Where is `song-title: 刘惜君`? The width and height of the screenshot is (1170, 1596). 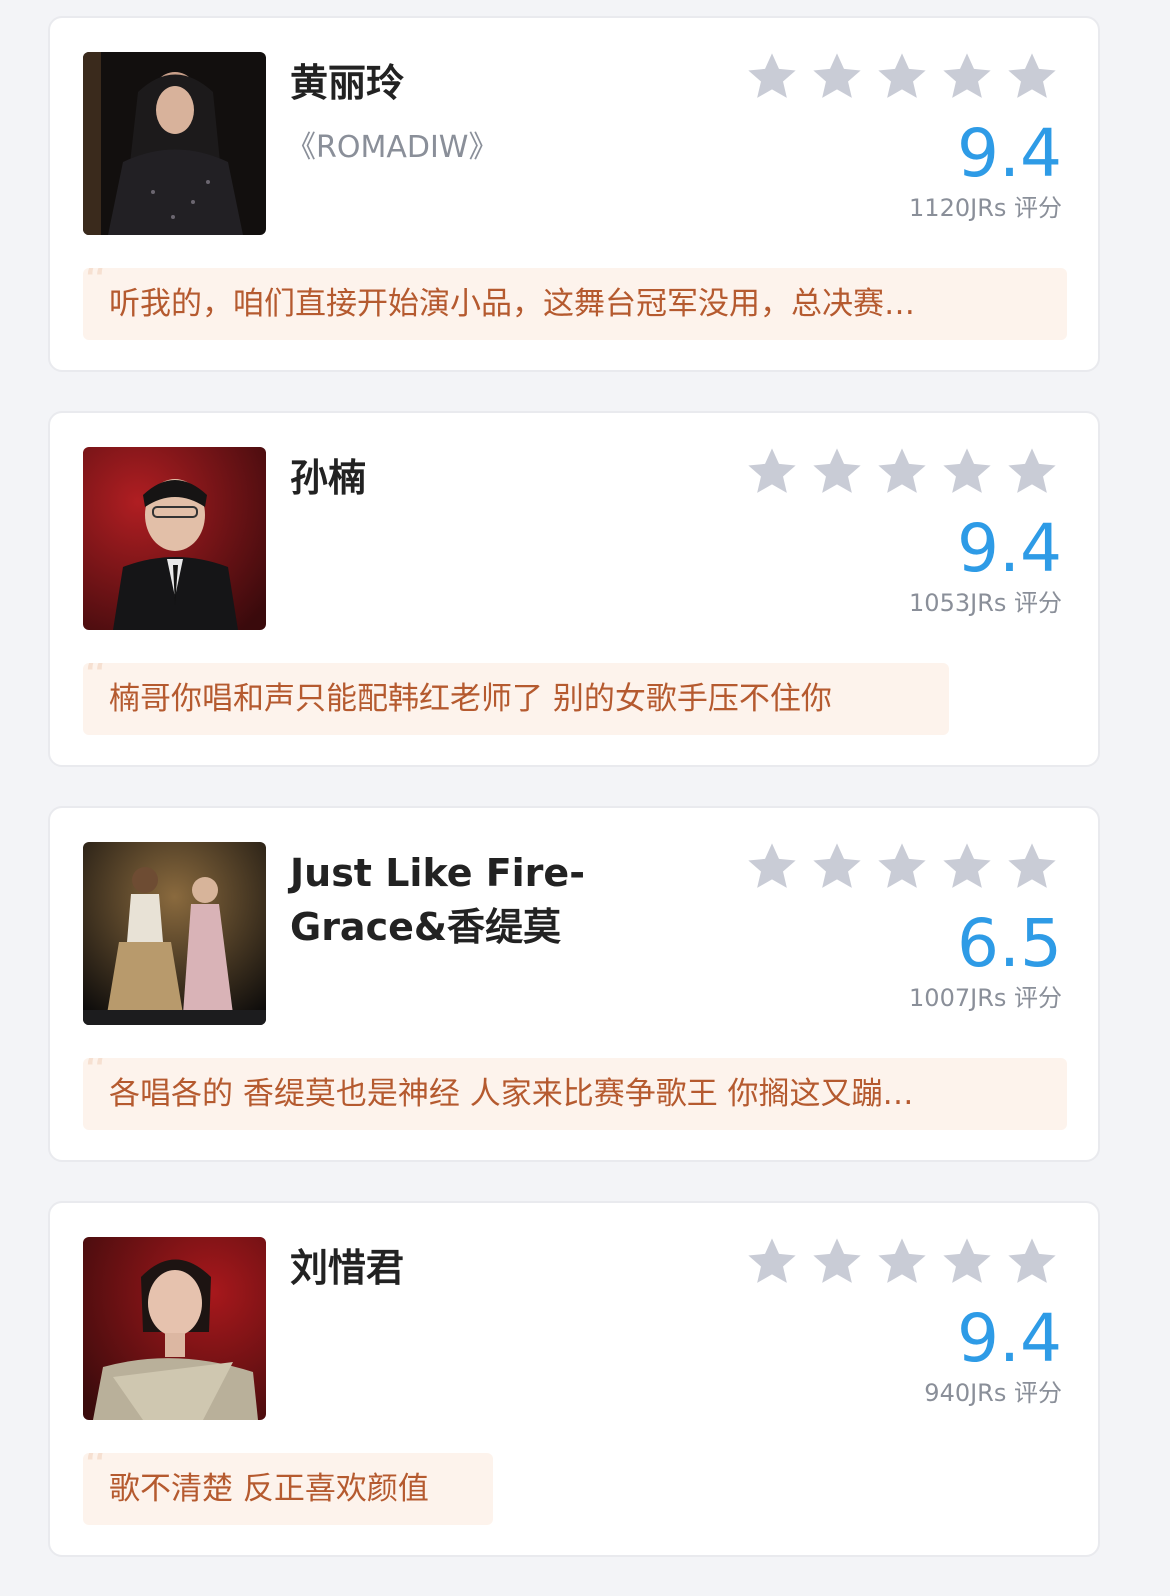
song-title: 刘惜君 is located at coordinates (347, 1268).